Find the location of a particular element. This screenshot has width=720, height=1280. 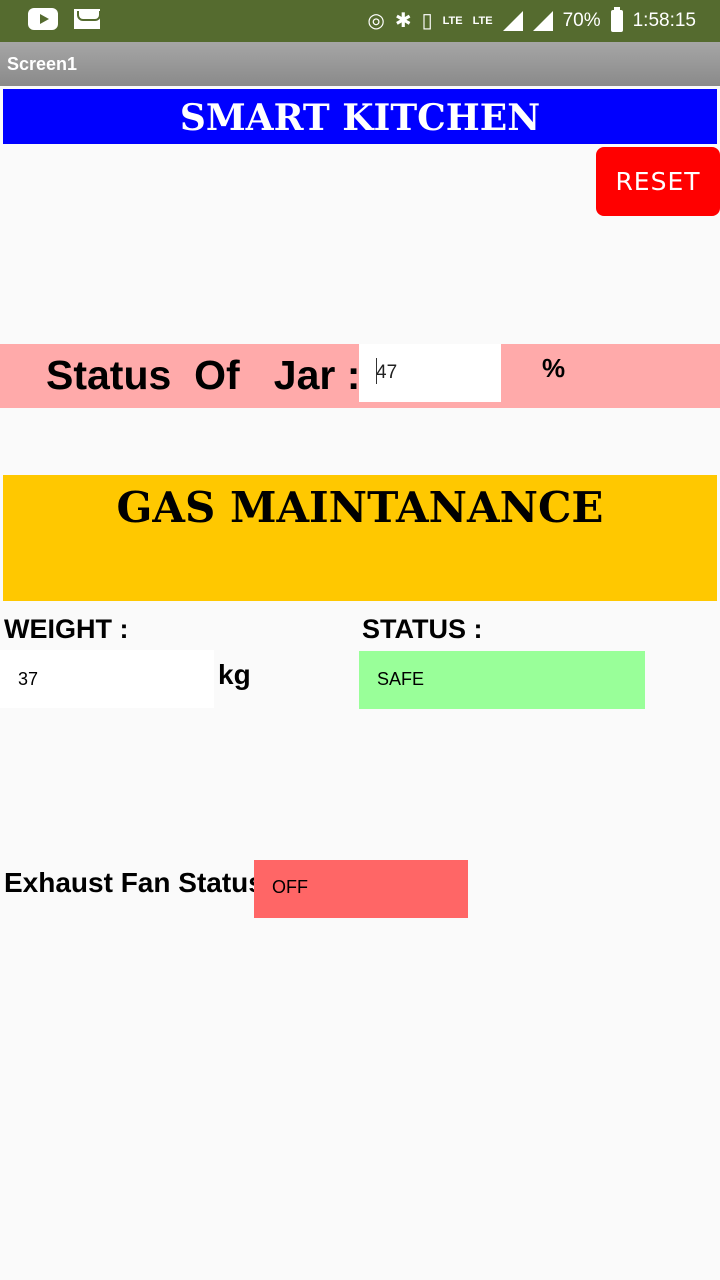

mail-icon is located at coordinates (87, 19).